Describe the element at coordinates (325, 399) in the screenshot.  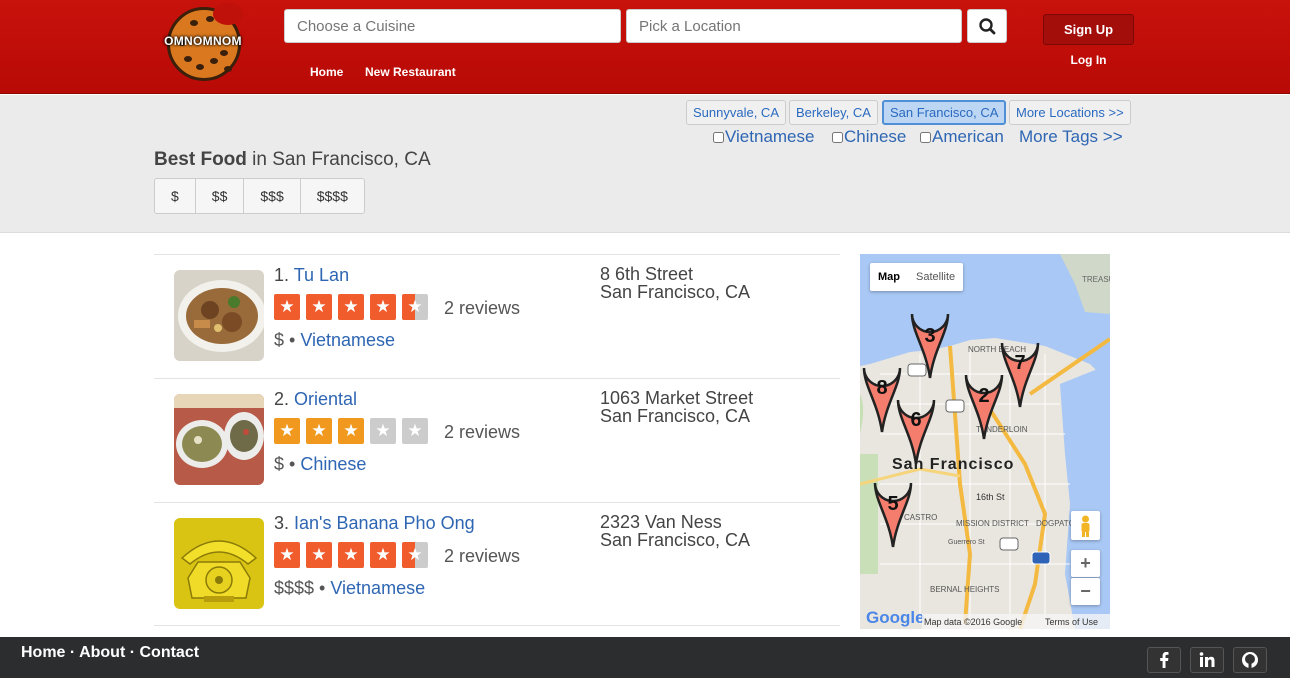
I see `restaurant-name-link: Oriental` at that location.